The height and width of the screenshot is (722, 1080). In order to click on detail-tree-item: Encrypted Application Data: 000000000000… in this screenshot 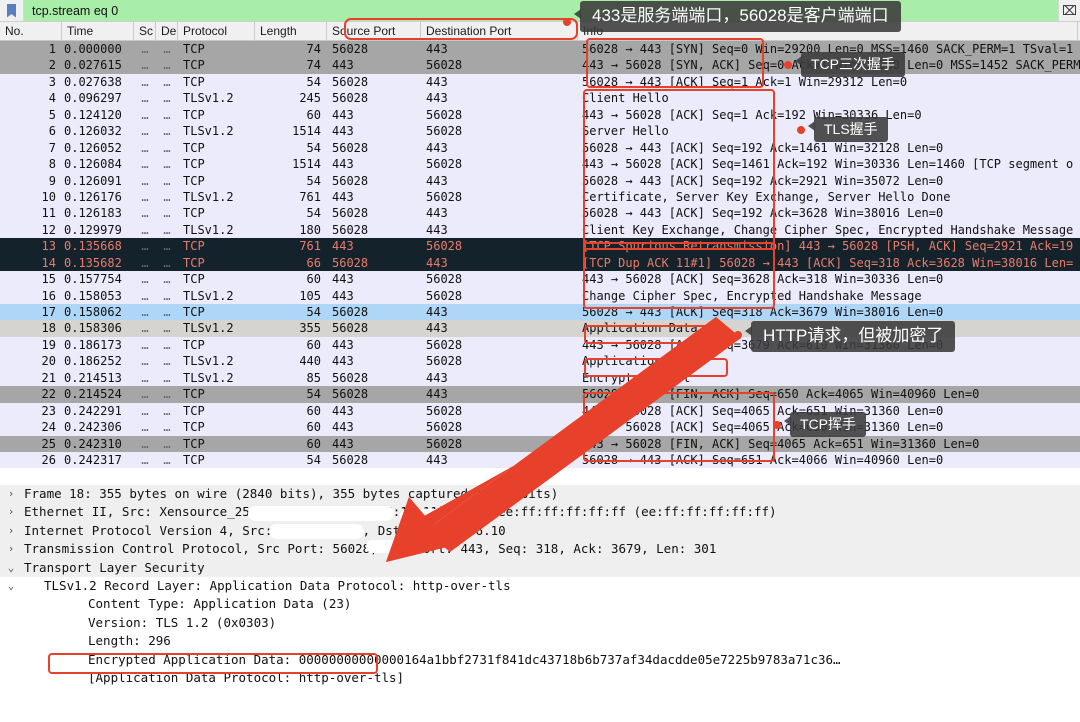, I will do `click(540, 660)`.